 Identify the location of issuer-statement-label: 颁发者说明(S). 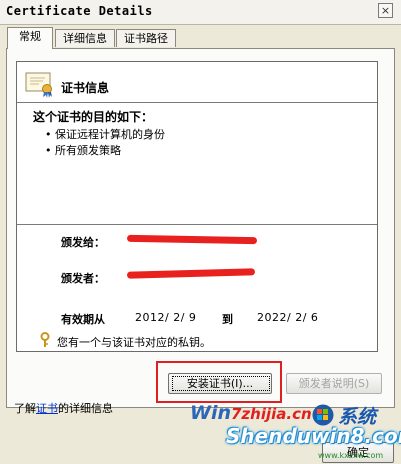
(334, 383).